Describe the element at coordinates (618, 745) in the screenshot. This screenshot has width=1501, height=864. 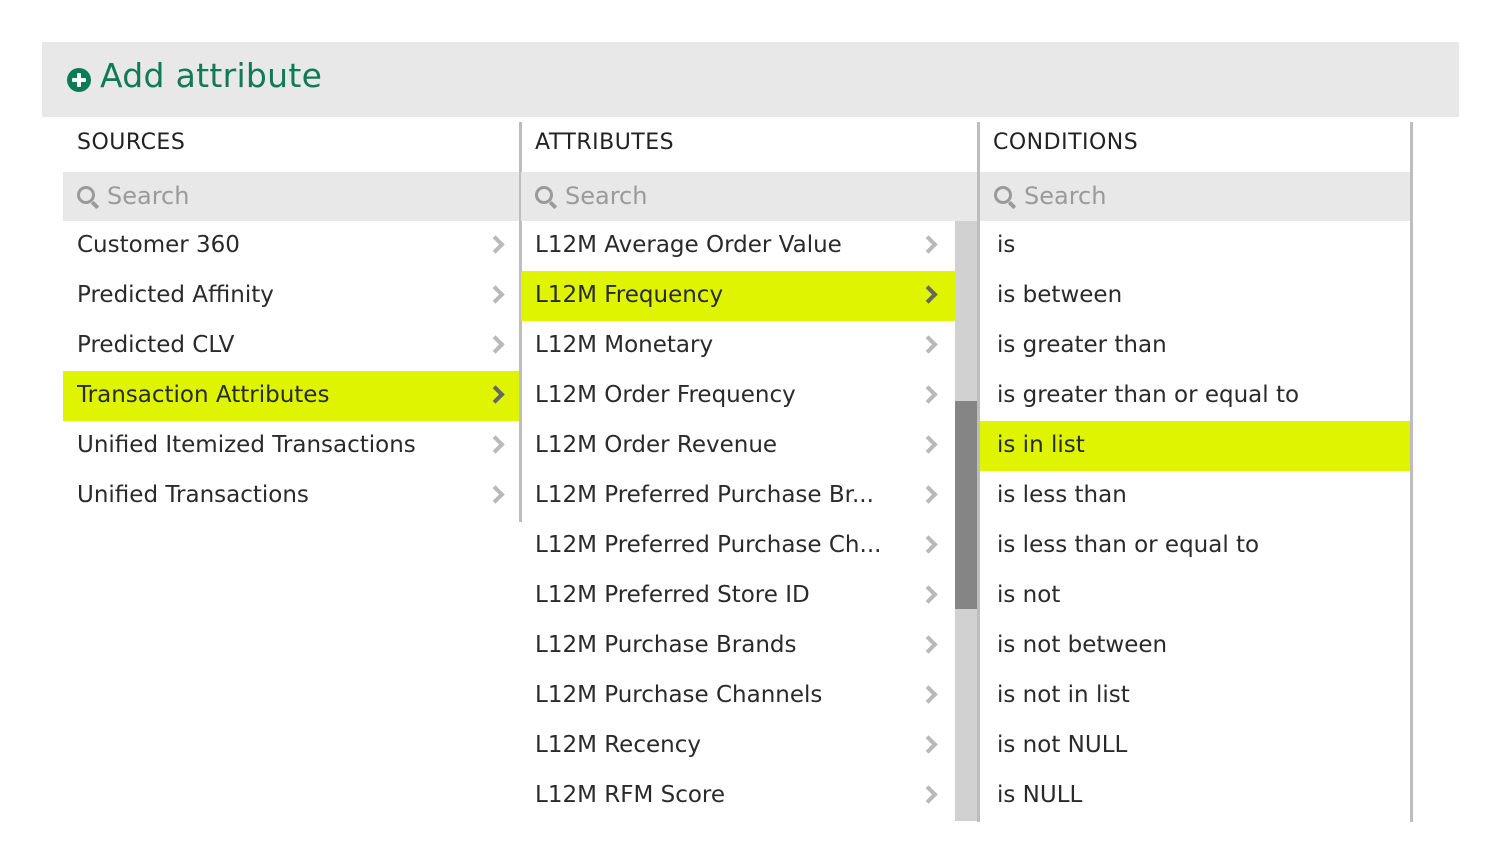
I see `attributes-item-label: L12M Recency` at that location.